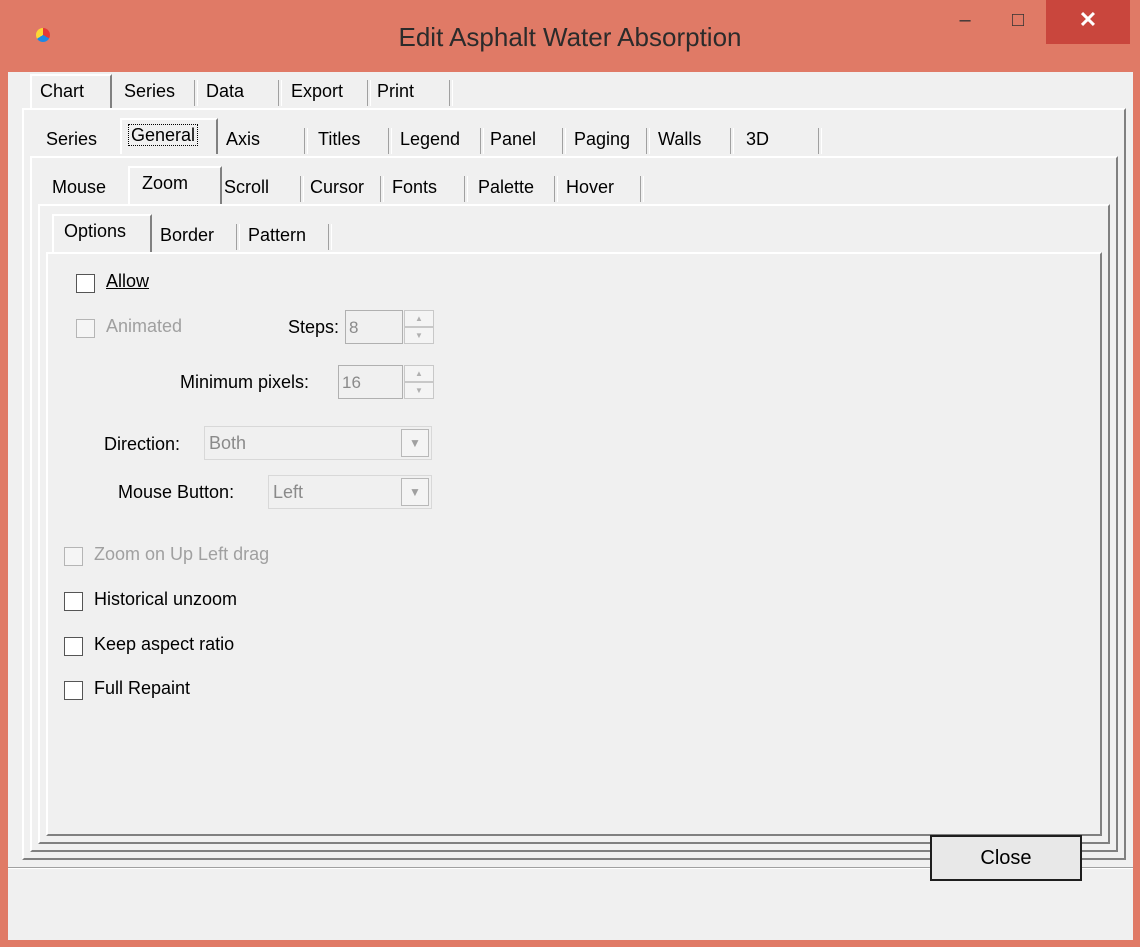 This screenshot has height=947, width=1140. Describe the element at coordinates (163, 135) in the screenshot. I see `tab-label: General` at that location.